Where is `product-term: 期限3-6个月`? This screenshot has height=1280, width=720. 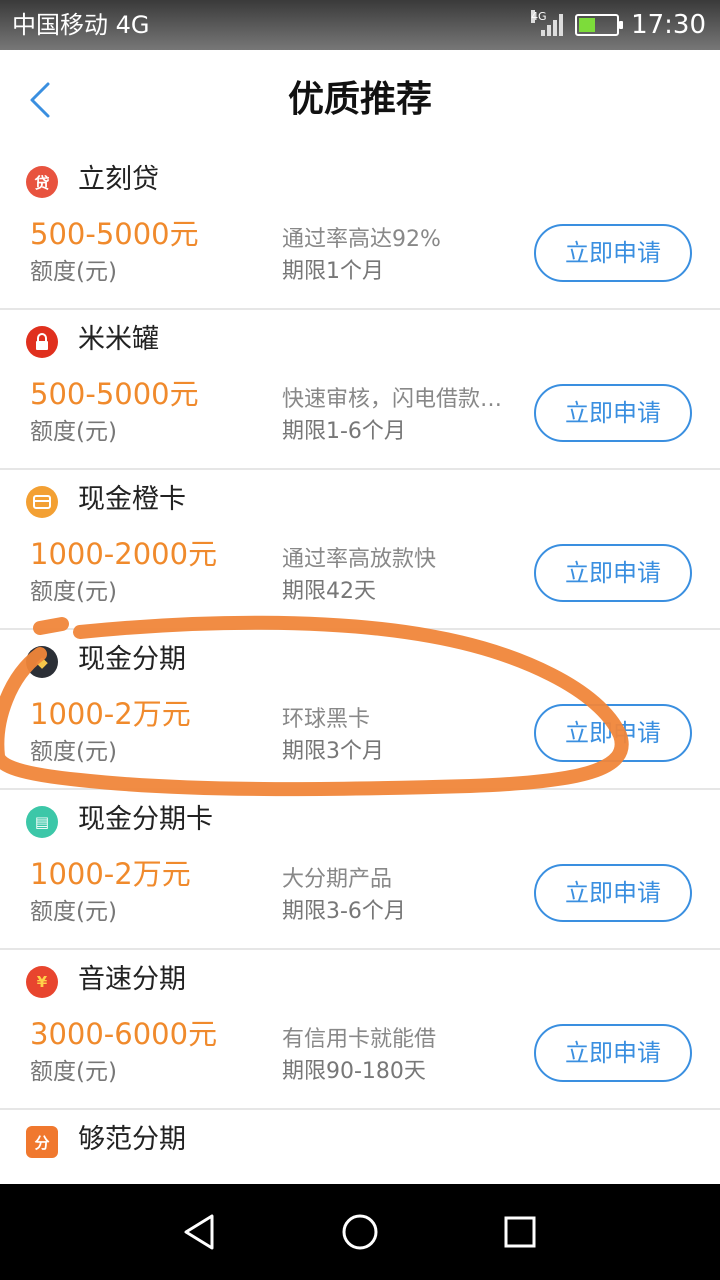 product-term: 期限3-6个月 is located at coordinates (344, 911).